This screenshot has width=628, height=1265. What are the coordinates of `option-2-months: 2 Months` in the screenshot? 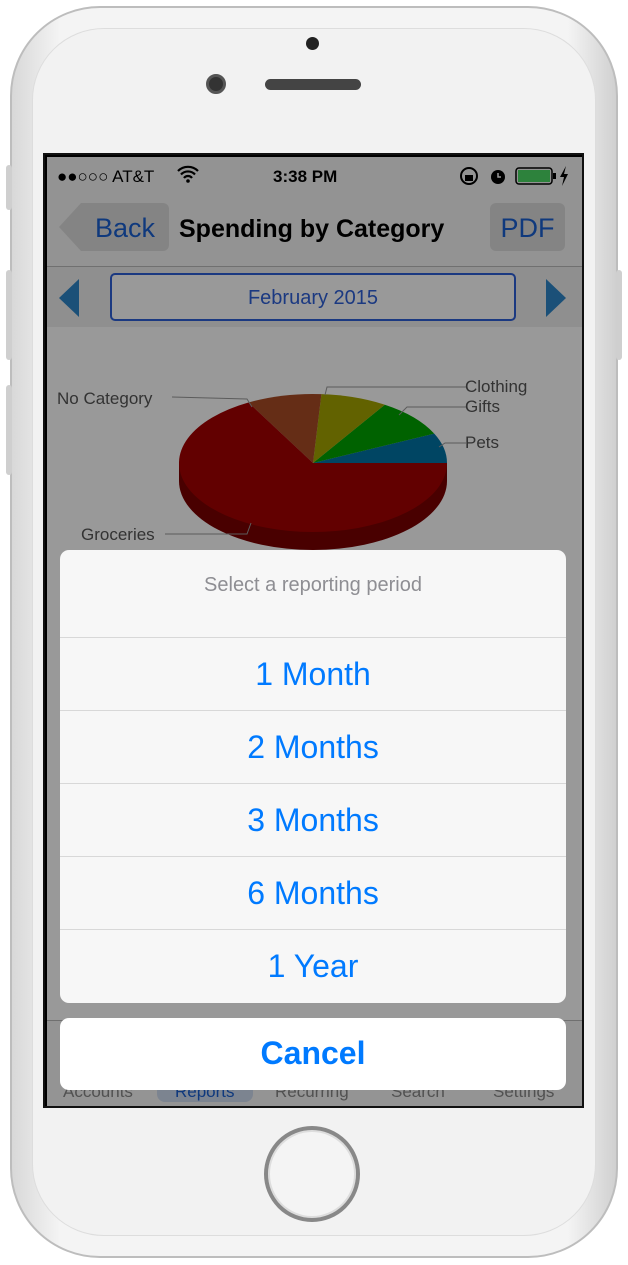 It's located at (313, 747).